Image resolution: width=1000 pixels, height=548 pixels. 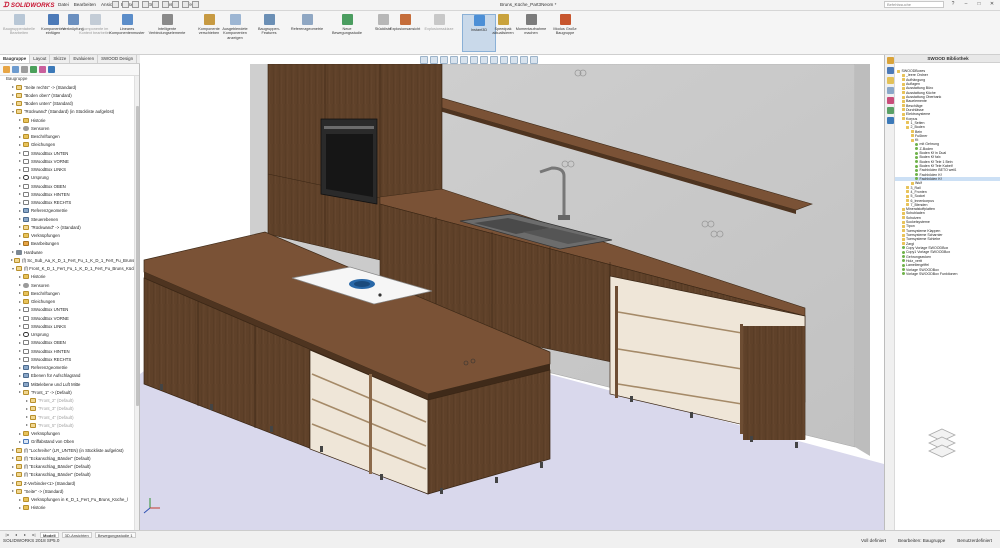 I want to click on scrollbar-thumb, so click(x=137, y=256).